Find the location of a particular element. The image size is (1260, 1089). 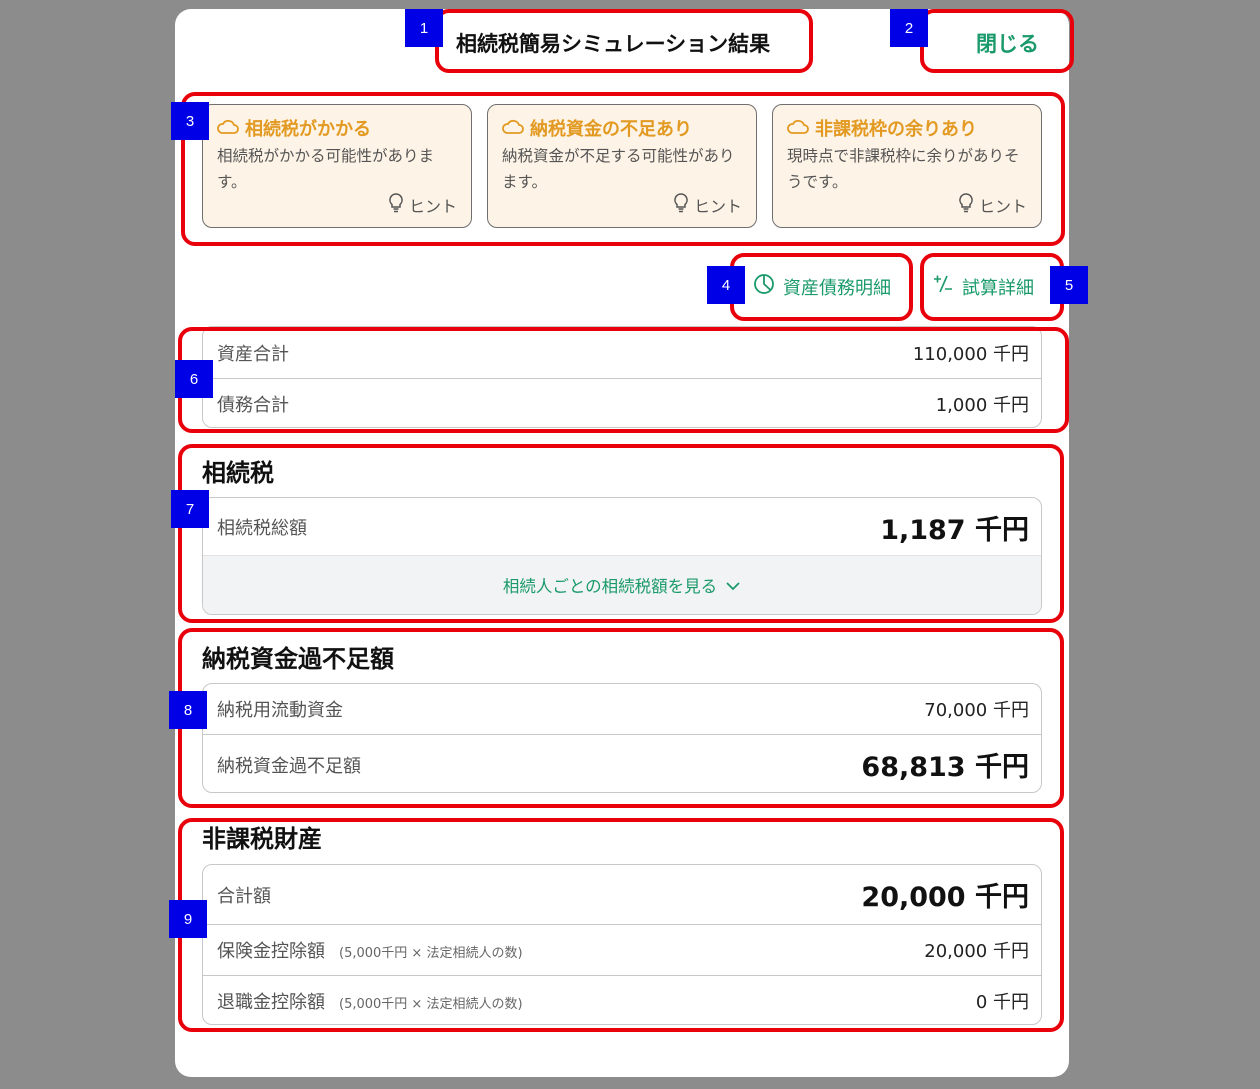

expand-label: 相続人ごとの相続税額を見る is located at coordinates (610, 586).